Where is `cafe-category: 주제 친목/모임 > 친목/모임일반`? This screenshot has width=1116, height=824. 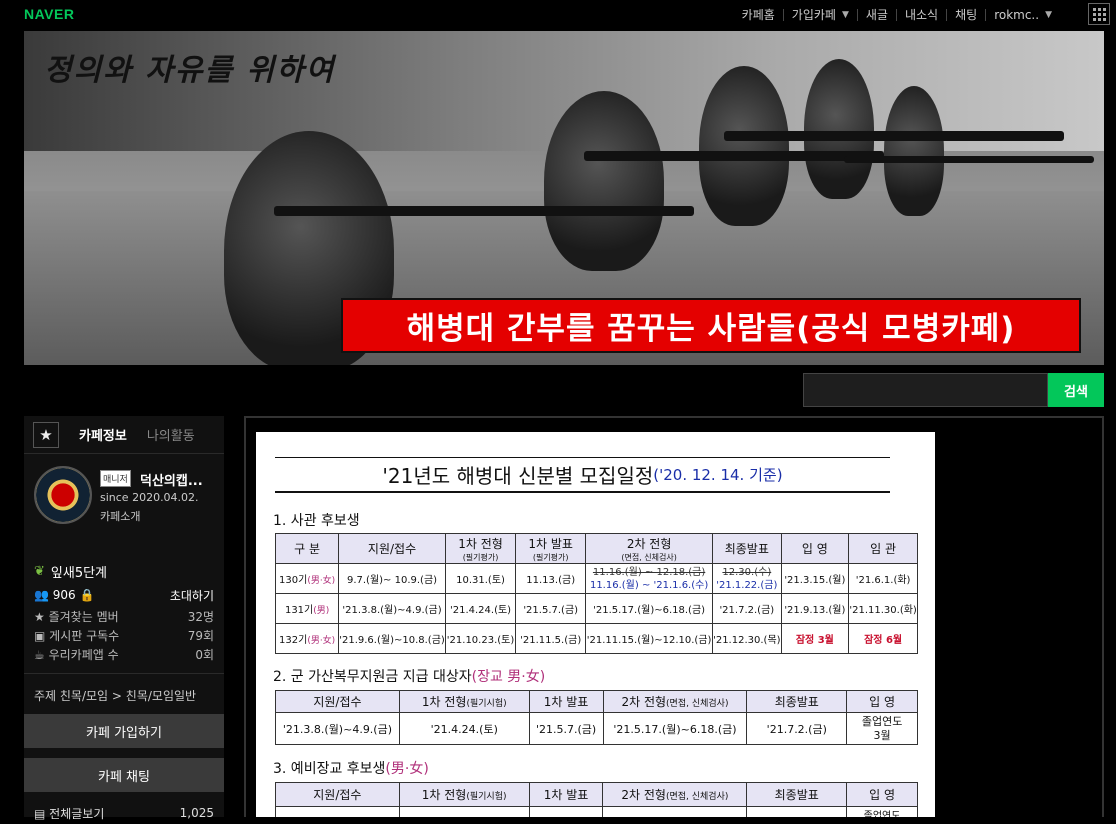 cafe-category: 주제 친목/모임 > 친목/모임일반 is located at coordinates (124, 694).